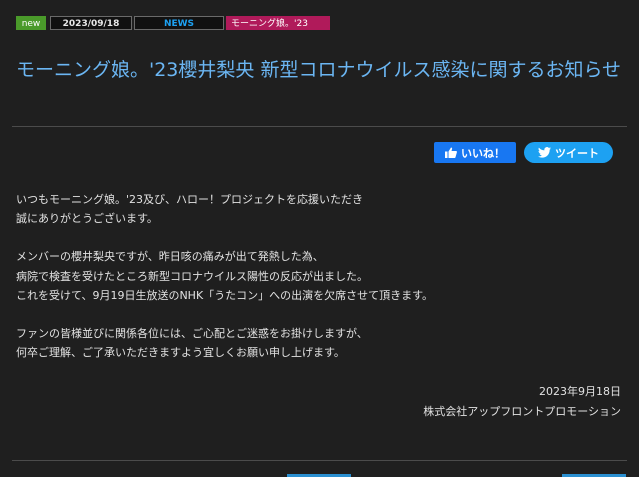 The width and height of the screenshot is (639, 477). I want to click on category-tag-news: NEWS, so click(179, 23).